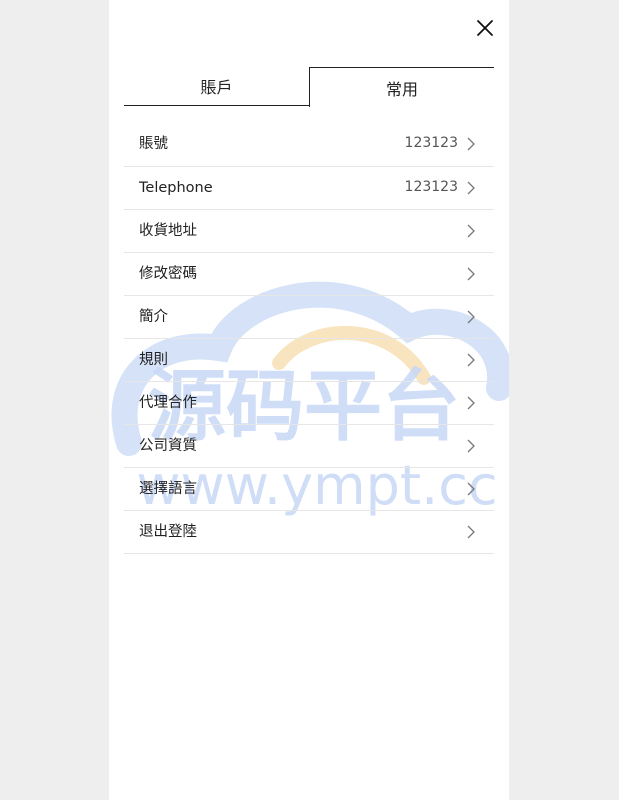 This screenshot has width=619, height=800. What do you see at coordinates (309, 403) in the screenshot?
I see `menu-item-agency-cooperation: 代理合作` at bounding box center [309, 403].